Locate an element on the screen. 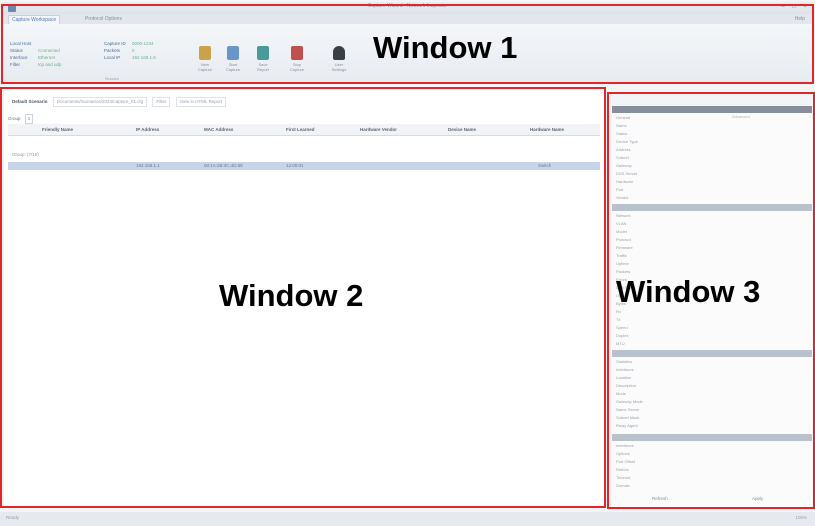  window-2-label: Window 2 is located at coordinates (291, 295).